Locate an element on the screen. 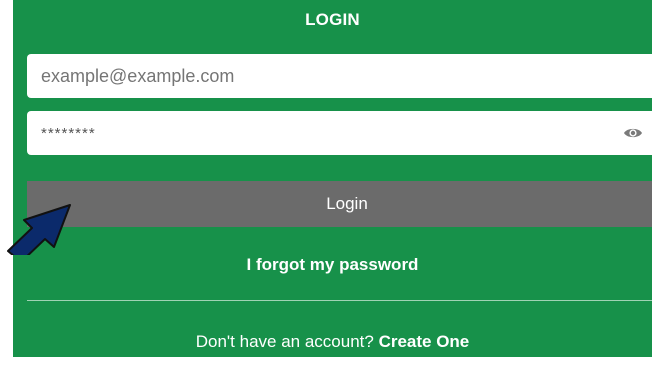  create-account-link: Create One is located at coordinates (424, 341).